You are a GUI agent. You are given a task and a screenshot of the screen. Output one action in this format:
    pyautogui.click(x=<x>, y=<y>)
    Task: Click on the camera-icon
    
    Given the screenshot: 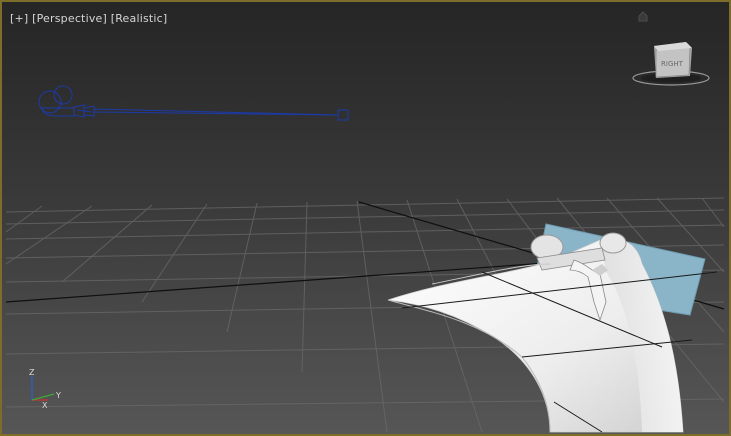 What is the action you would take?
    pyautogui.click(x=193, y=103)
    